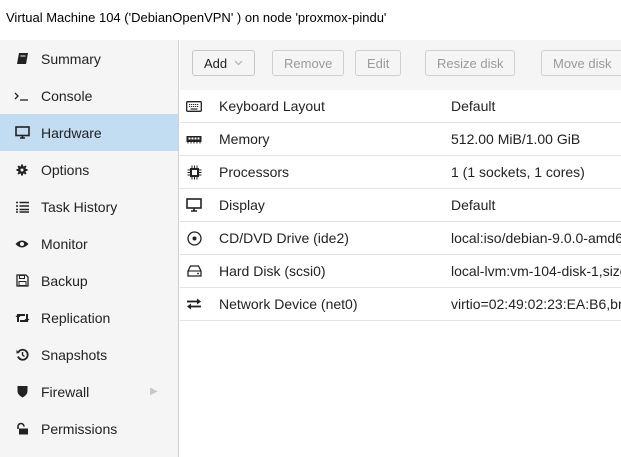 The width and height of the screenshot is (621, 457). Describe the element at coordinates (22, 58) in the screenshot. I see `book-icon` at that location.